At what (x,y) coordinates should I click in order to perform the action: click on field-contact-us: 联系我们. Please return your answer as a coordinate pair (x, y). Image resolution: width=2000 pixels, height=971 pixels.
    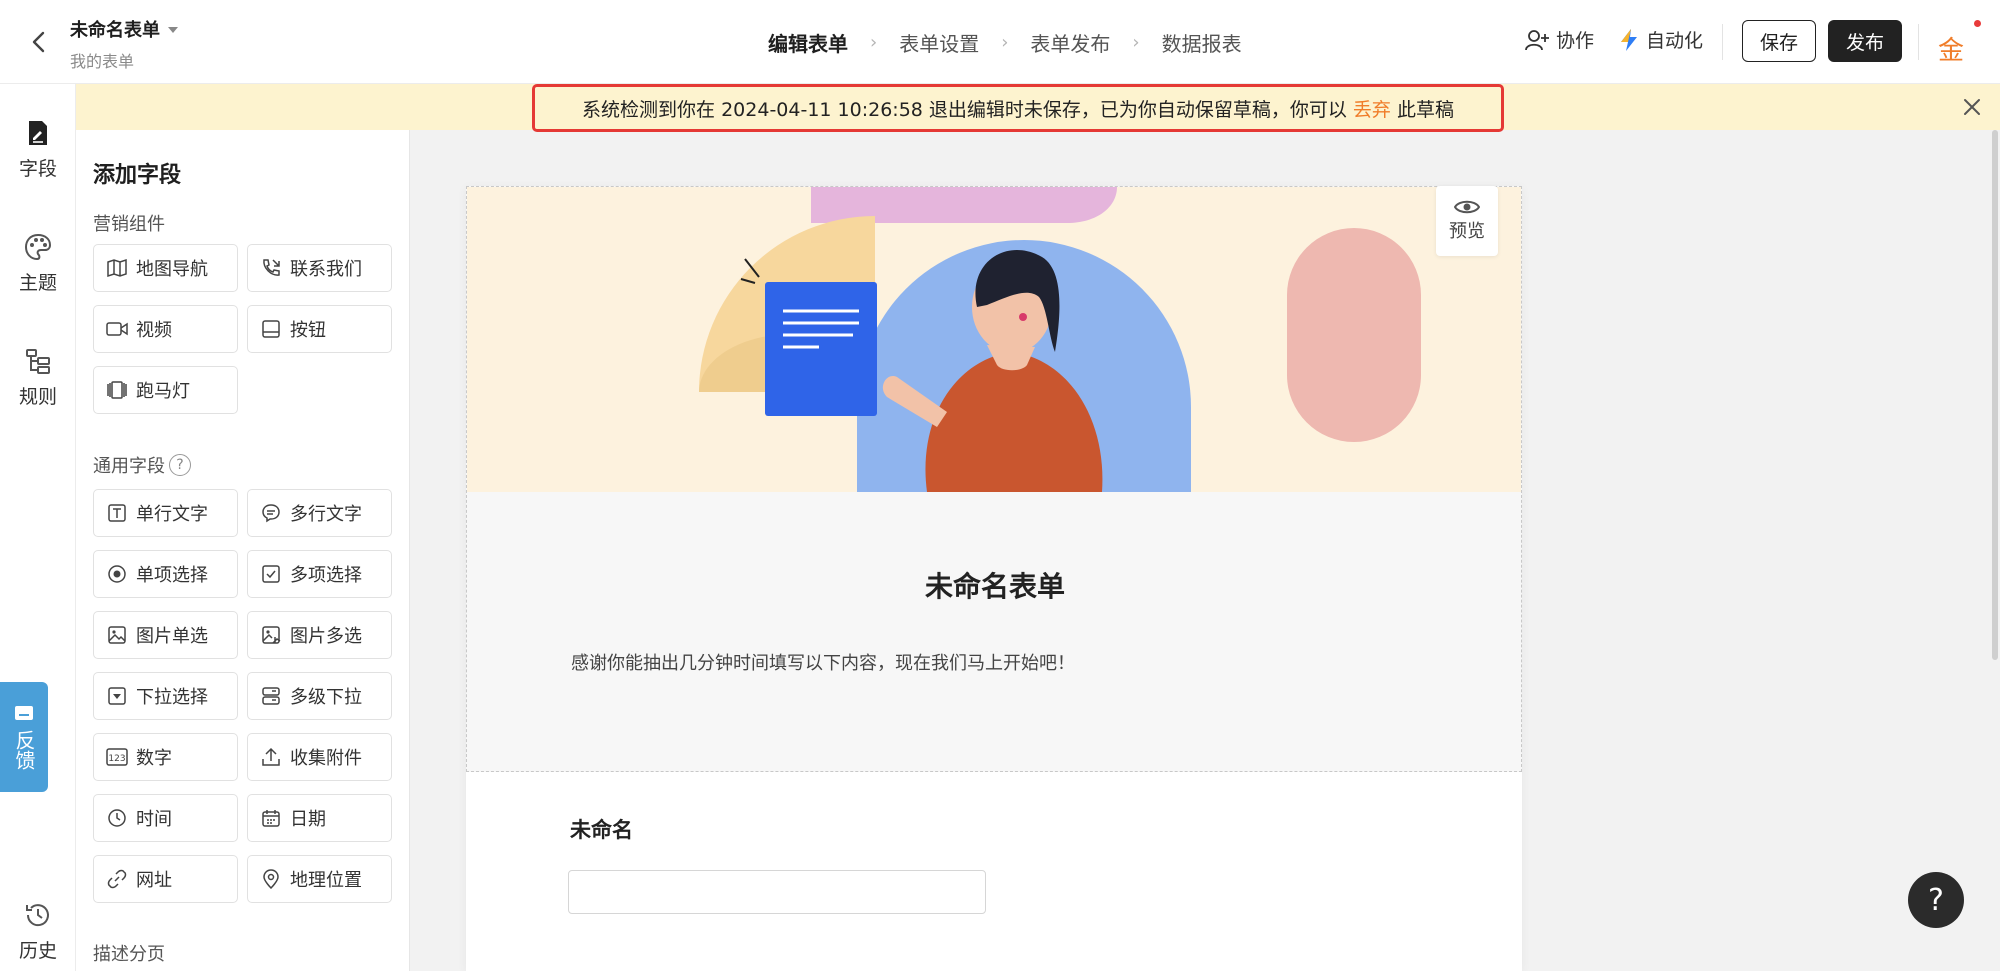
    Looking at the image, I should click on (319, 268).